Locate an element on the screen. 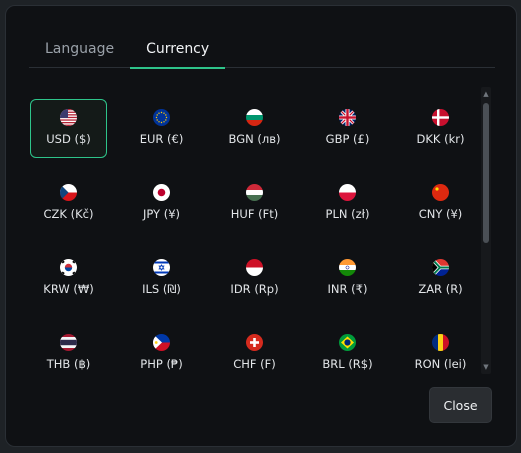 Image resolution: width=521 pixels, height=453 pixels. currency-option: CHF (F) is located at coordinates (254, 347).